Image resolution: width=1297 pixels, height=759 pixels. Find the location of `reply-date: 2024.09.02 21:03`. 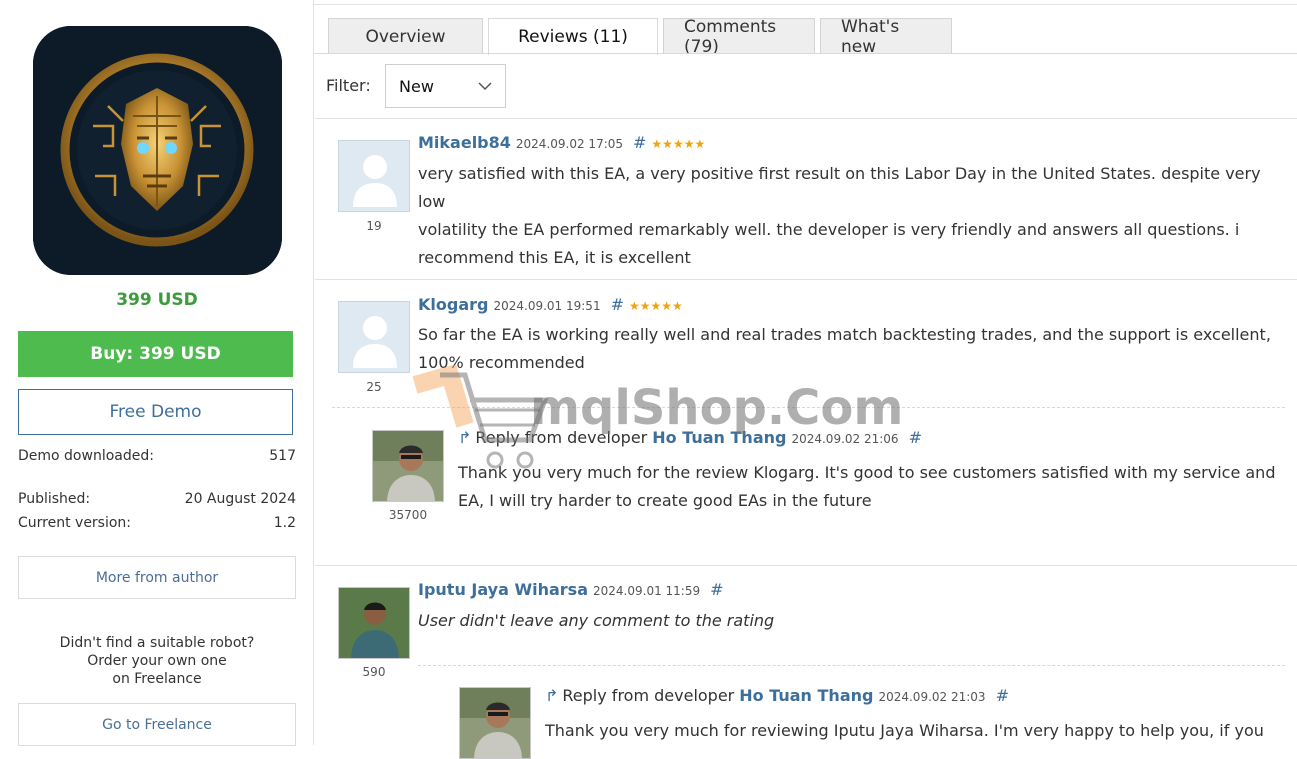

reply-date: 2024.09.02 21:03 is located at coordinates (932, 697).